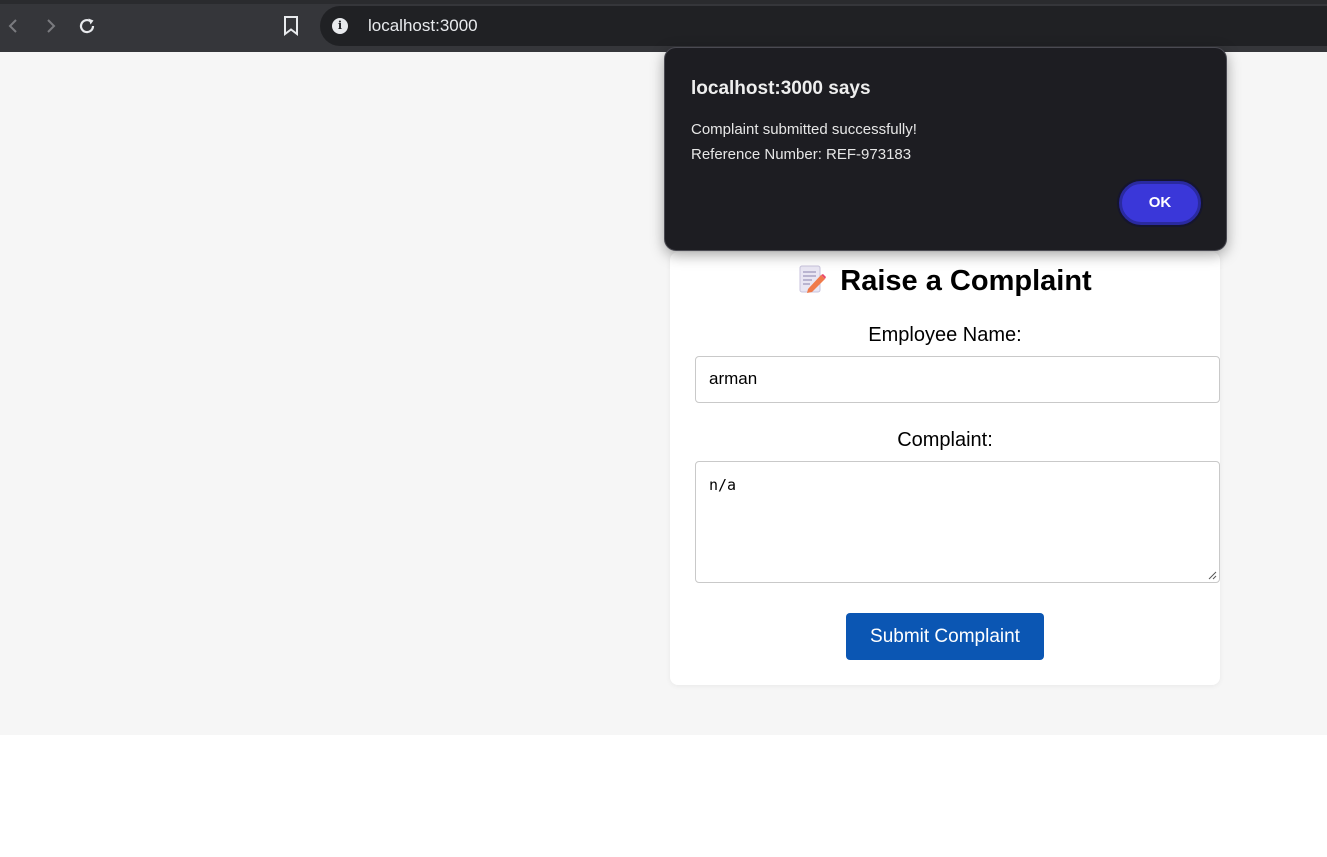 This screenshot has height=857, width=1327. I want to click on memo-icon, so click(812, 279).